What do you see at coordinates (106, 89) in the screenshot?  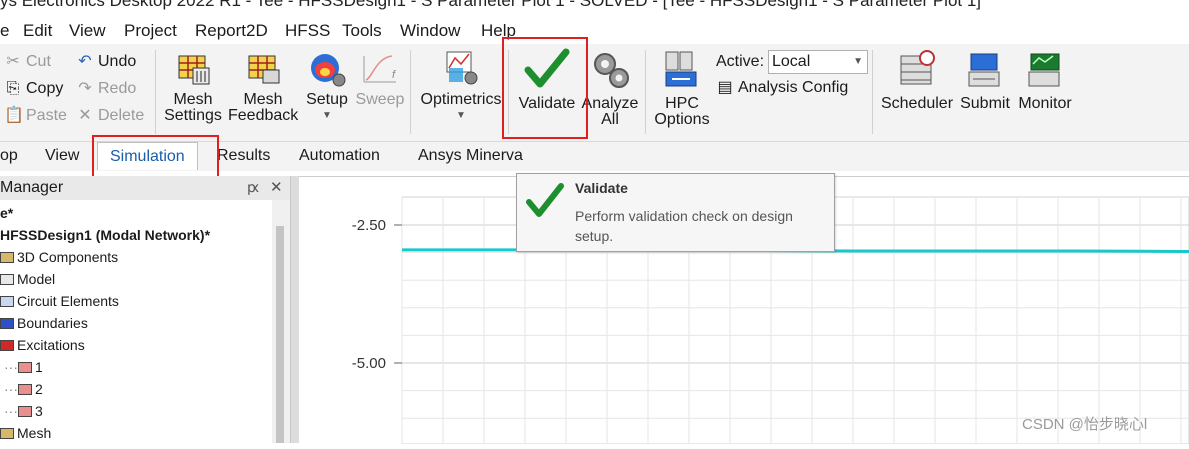 I see `redo-button: ↷ Redo` at bounding box center [106, 89].